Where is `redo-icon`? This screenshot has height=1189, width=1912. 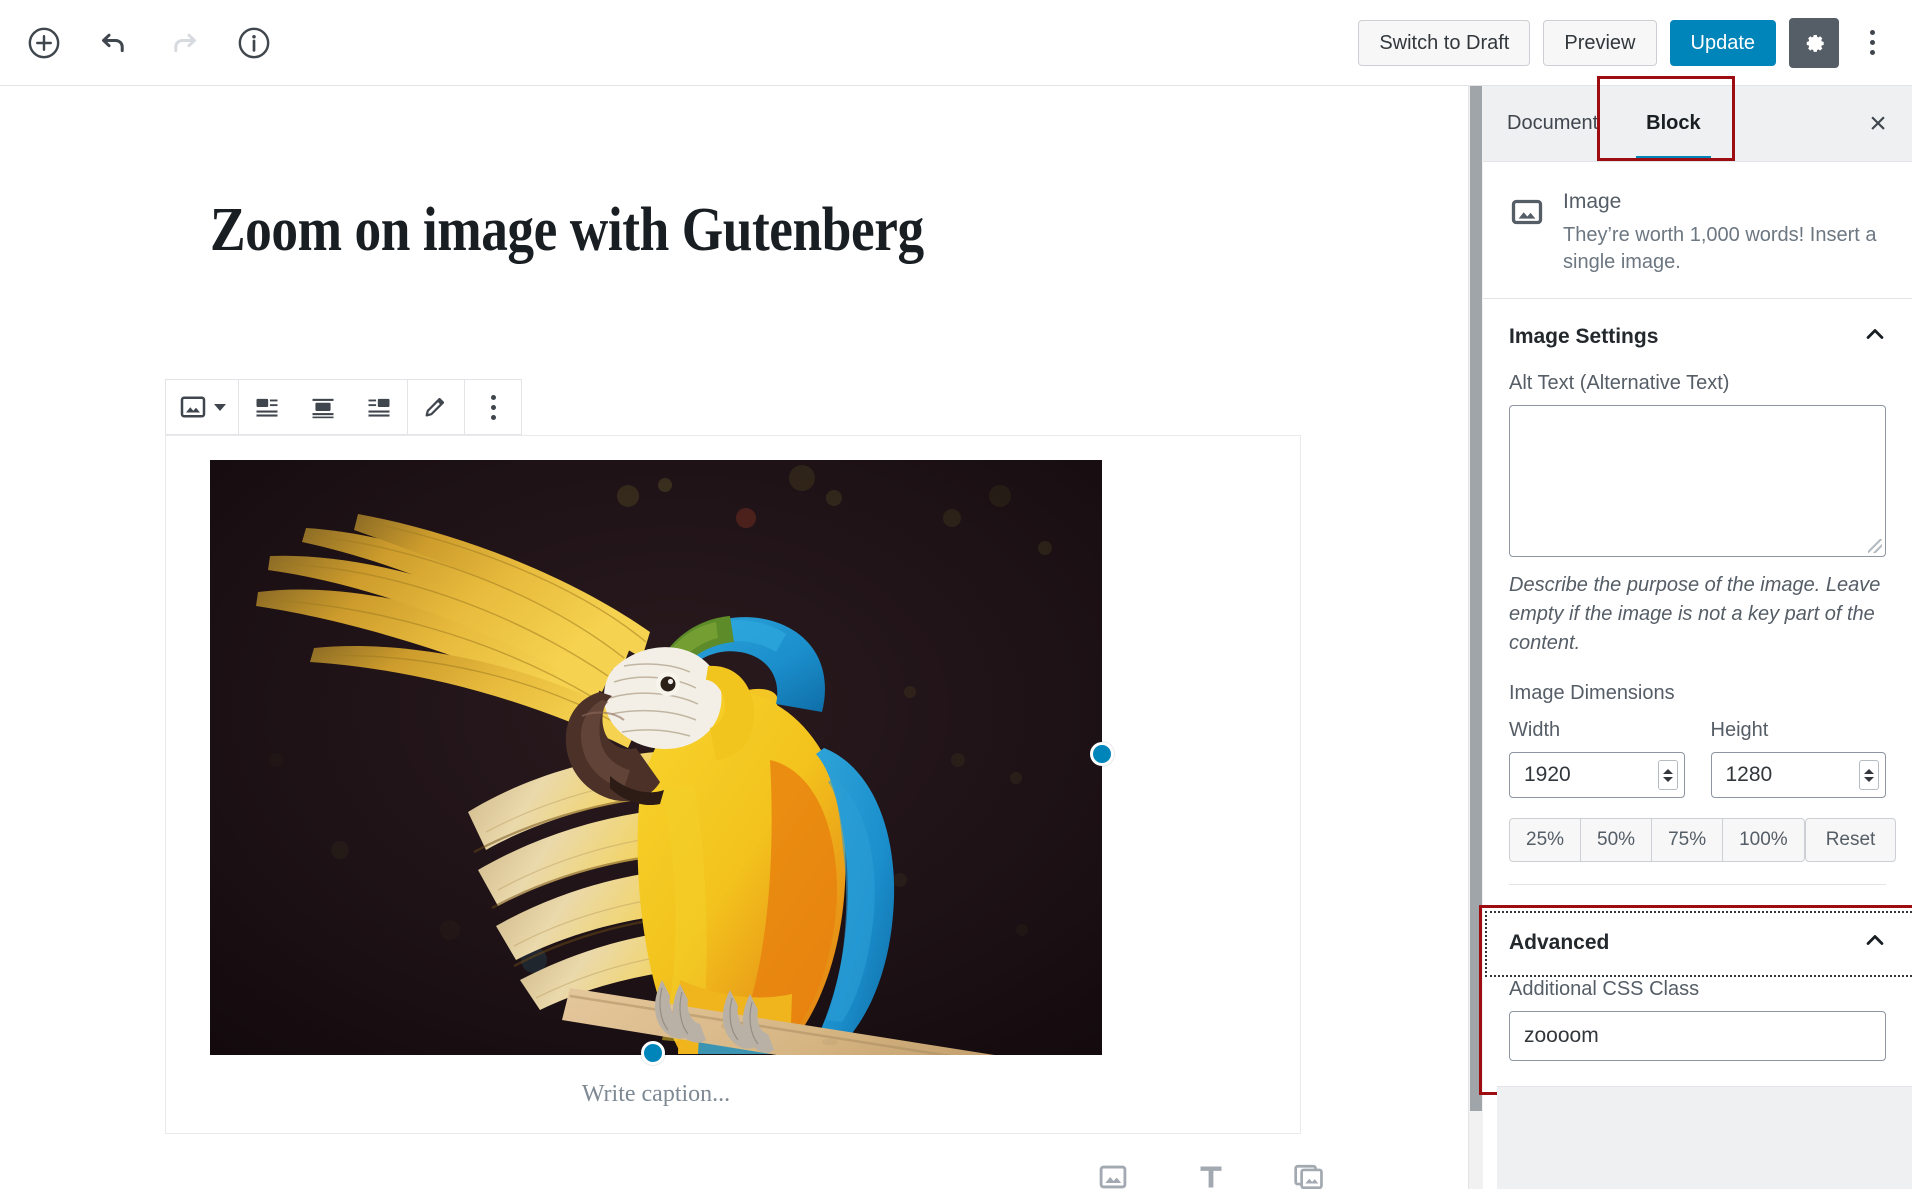 redo-icon is located at coordinates (184, 43).